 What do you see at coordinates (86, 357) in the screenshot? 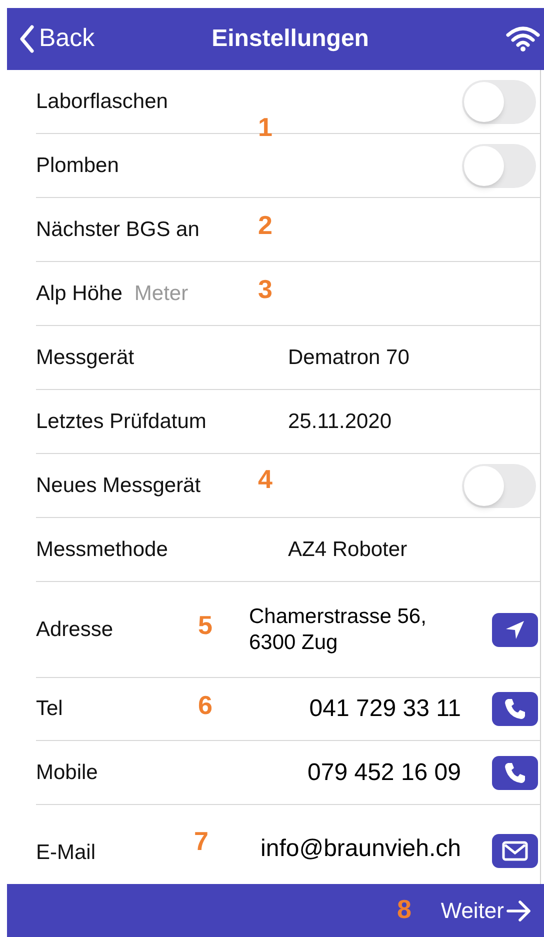
I see `setting-label: Messgerät` at bounding box center [86, 357].